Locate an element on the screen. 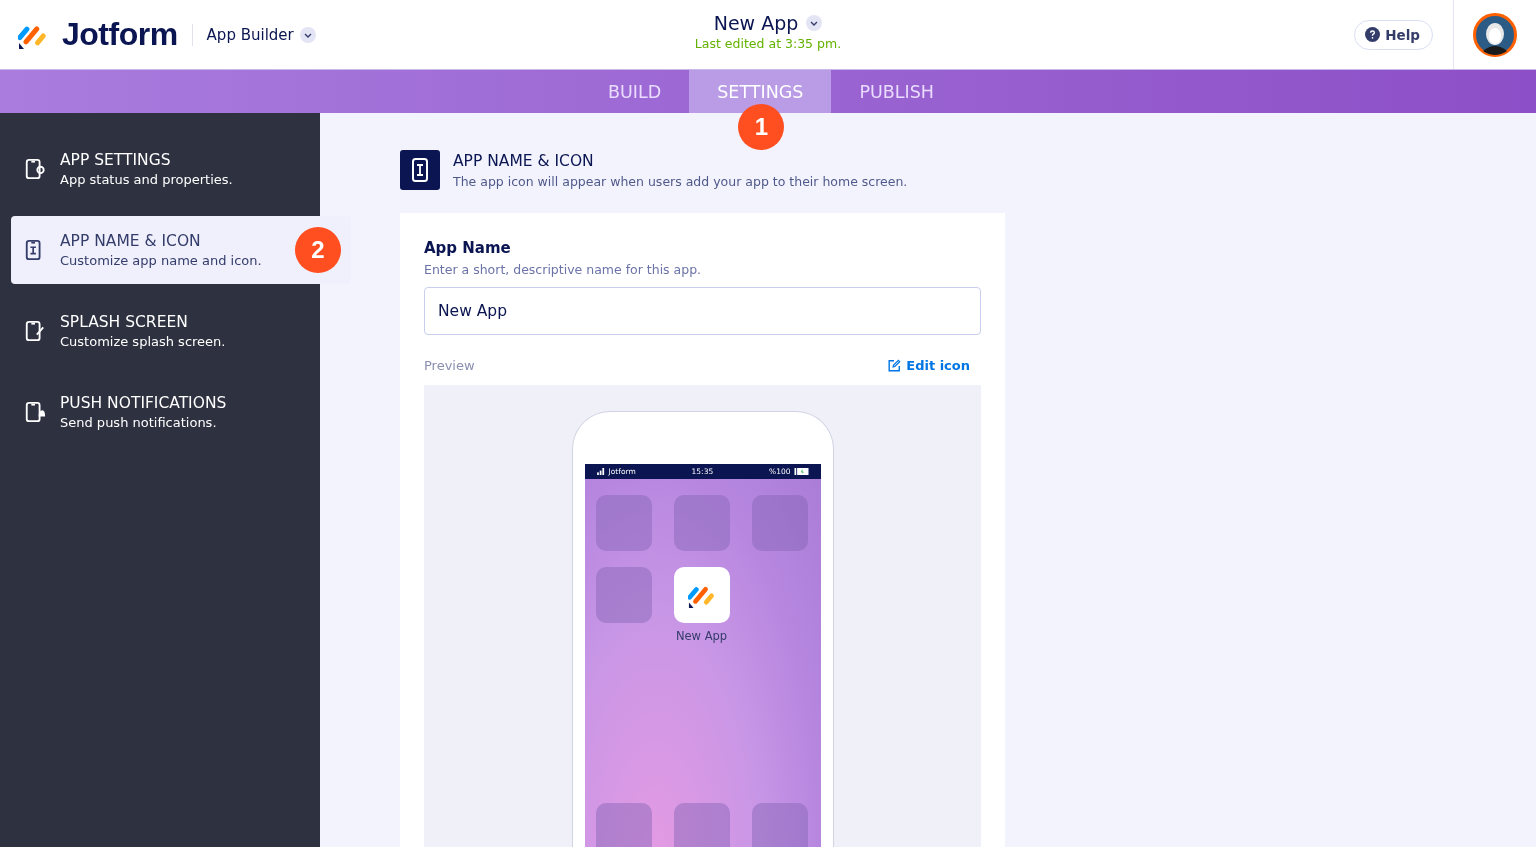 This screenshot has width=1536, height=847. brand-name: Jotform is located at coordinates (120, 34).